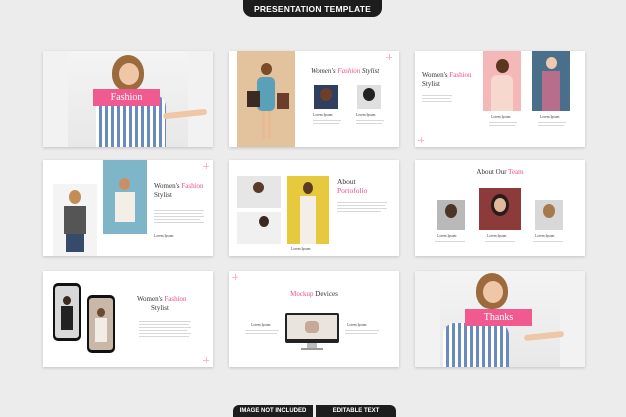 The height and width of the screenshot is (417, 626). I want to click on thanks-label-box: Thanks, so click(498, 317).